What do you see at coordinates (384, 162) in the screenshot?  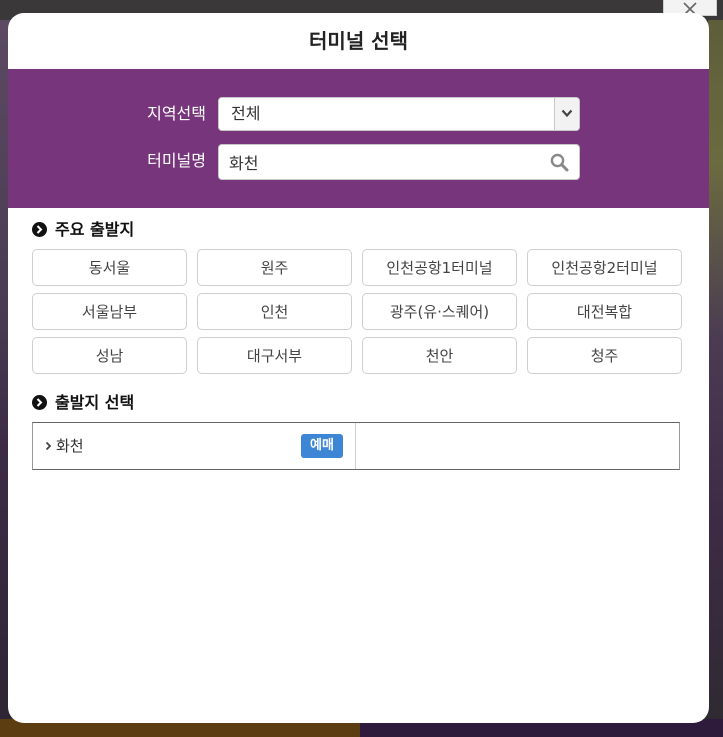 I see `terminal-search-input` at bounding box center [384, 162].